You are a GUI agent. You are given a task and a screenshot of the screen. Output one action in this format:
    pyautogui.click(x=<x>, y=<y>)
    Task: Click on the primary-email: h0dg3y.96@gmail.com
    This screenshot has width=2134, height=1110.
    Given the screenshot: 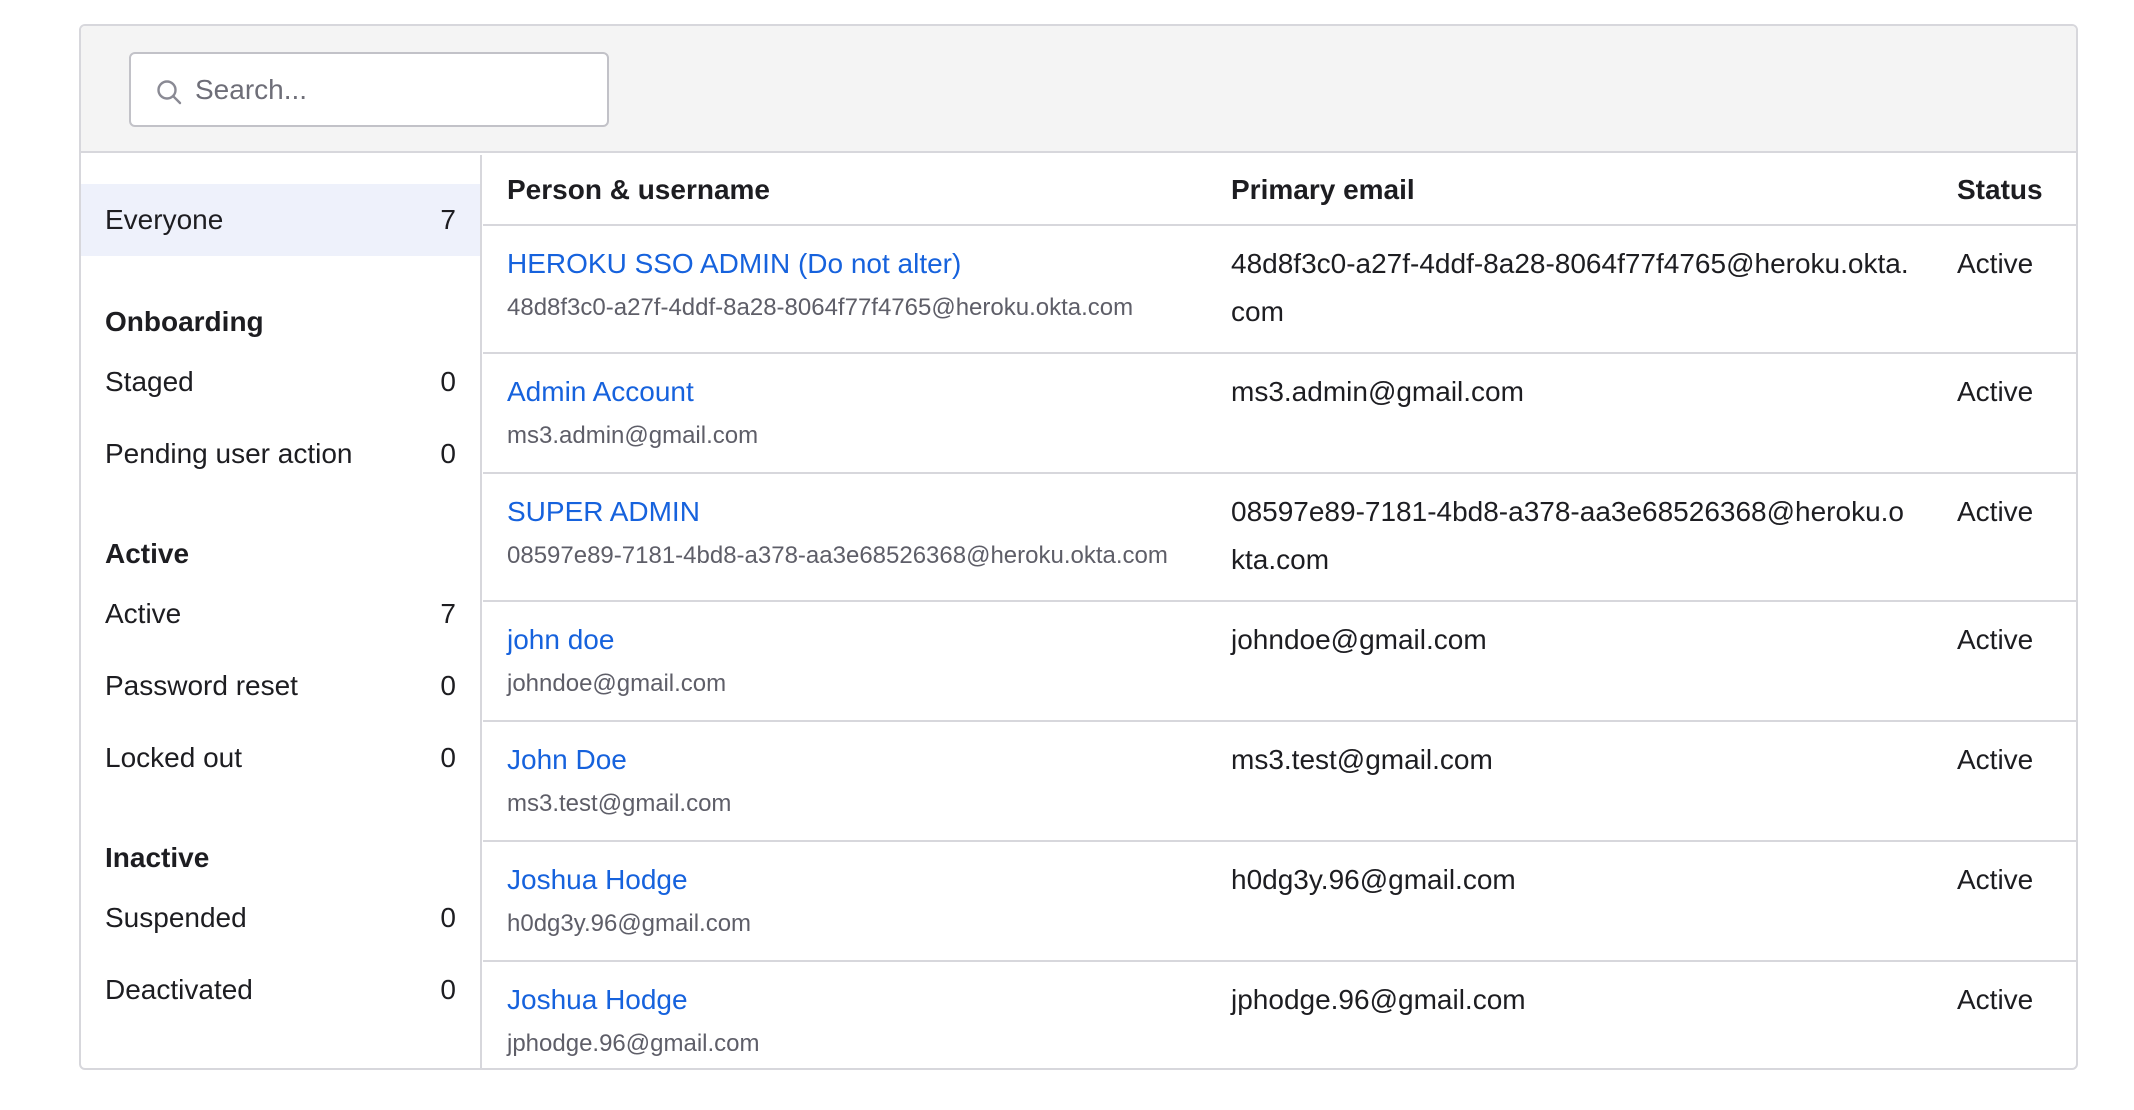 What is the action you would take?
    pyautogui.click(x=1570, y=901)
    